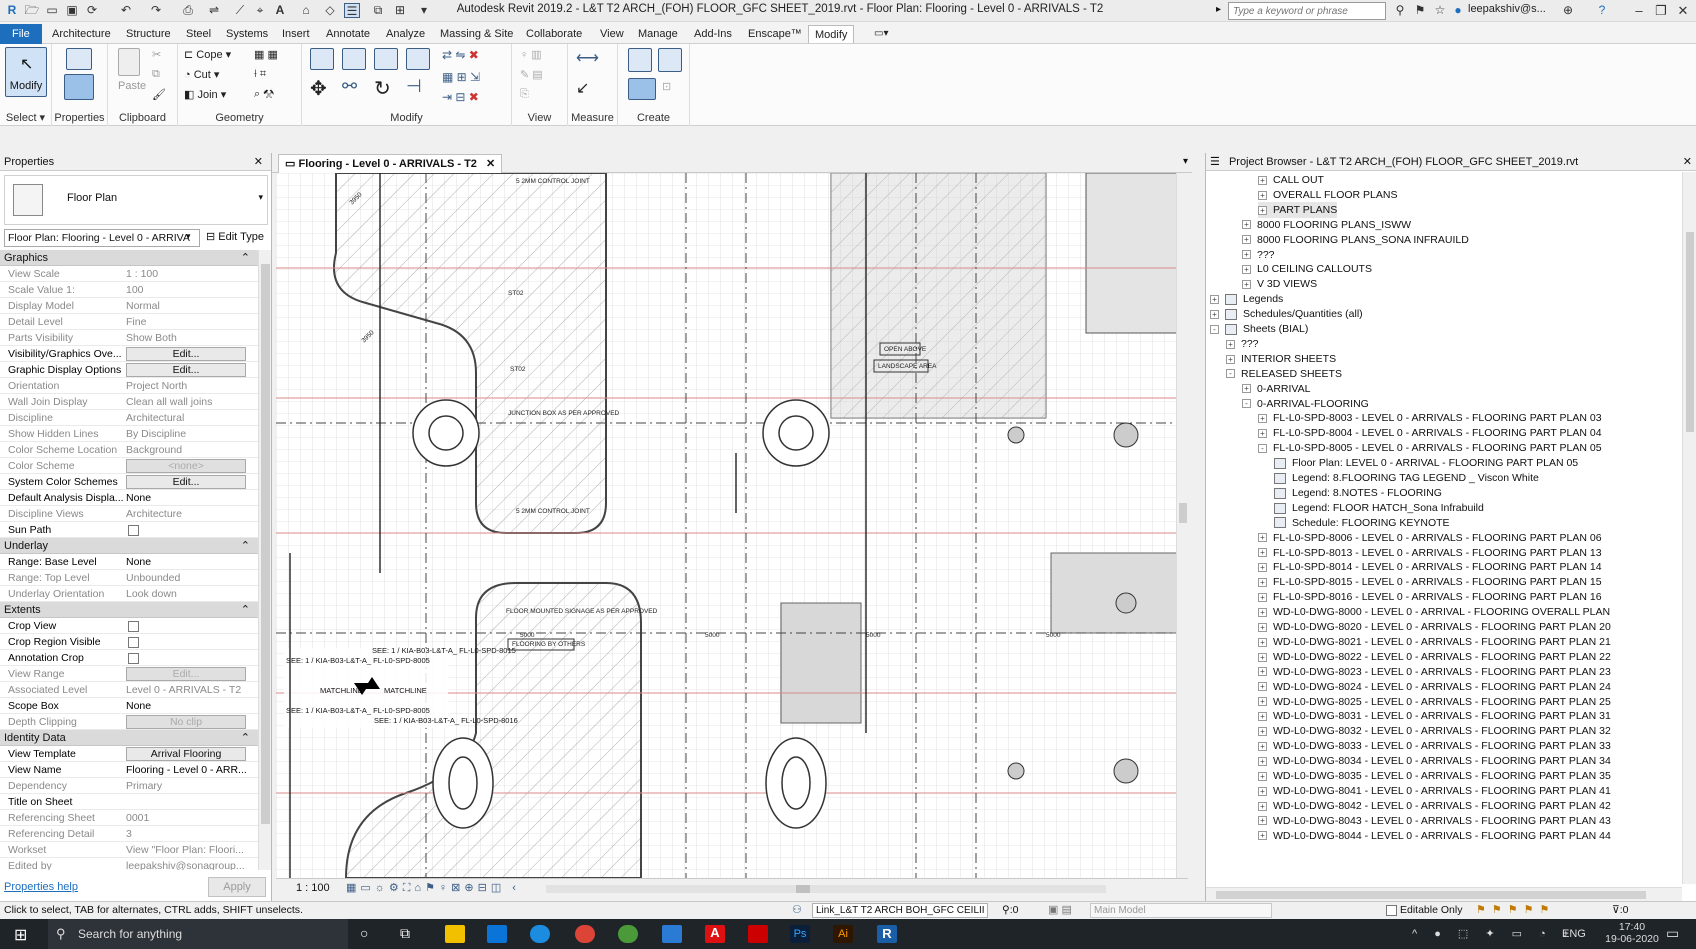 The height and width of the screenshot is (949, 1696). What do you see at coordinates (133, 642) in the screenshot?
I see `property-checkbox` at bounding box center [133, 642].